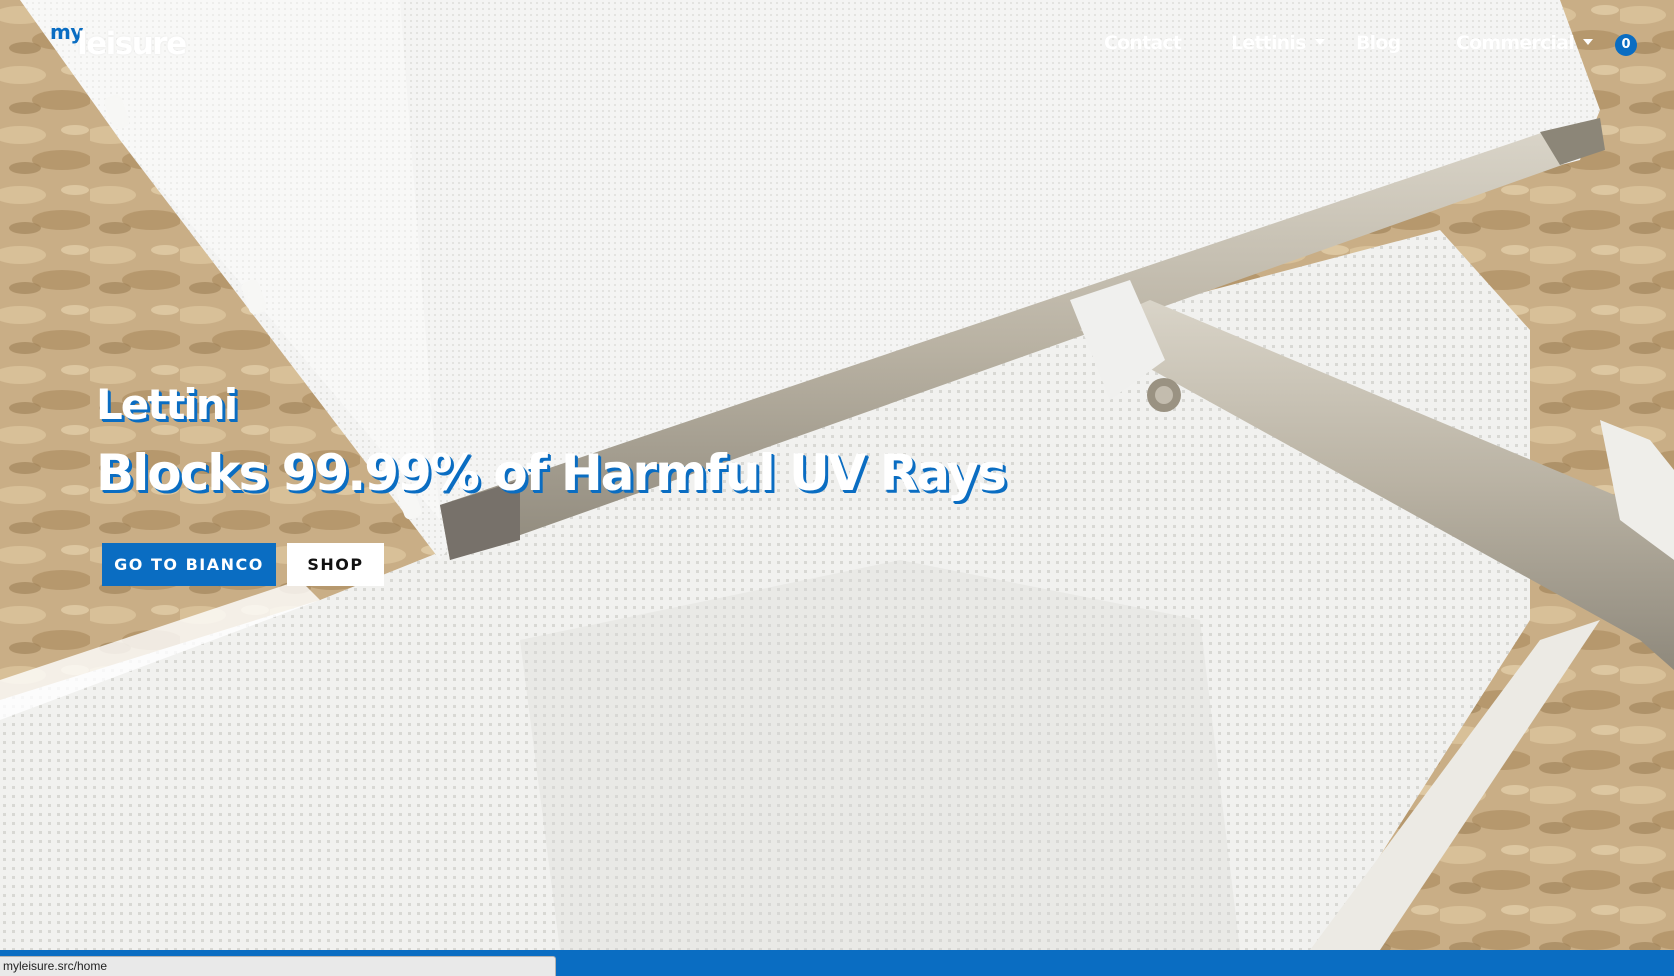  What do you see at coordinates (132, 44) in the screenshot?
I see `logo-wordmark: leisure` at bounding box center [132, 44].